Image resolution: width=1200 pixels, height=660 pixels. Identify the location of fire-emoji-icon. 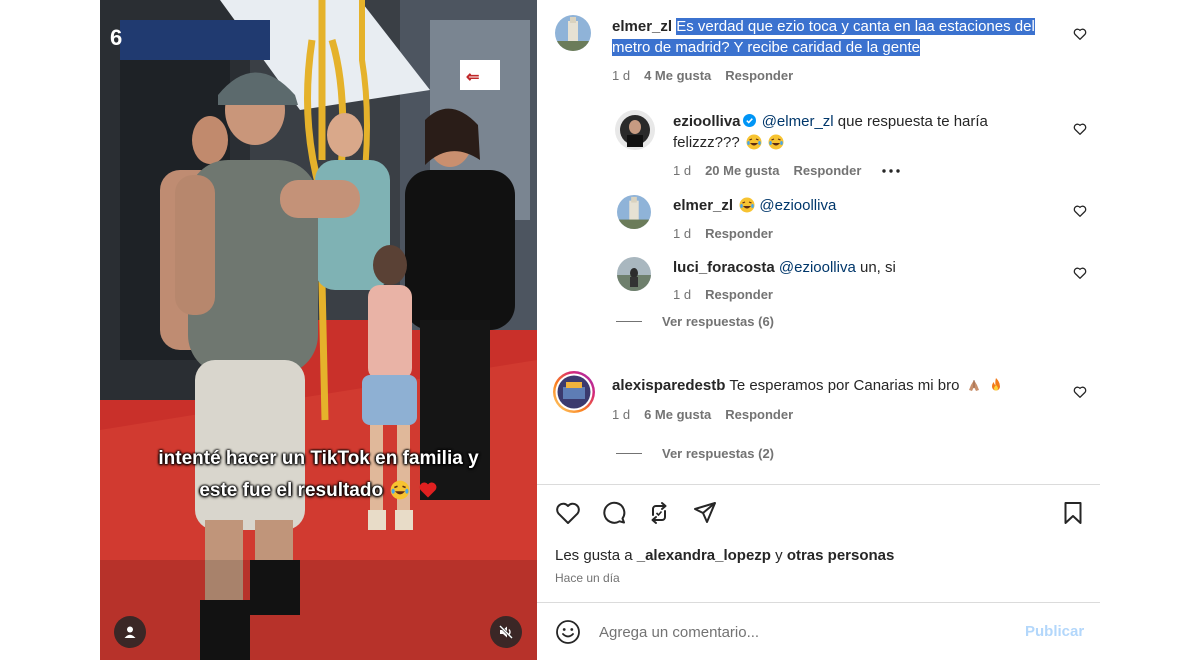
(995, 384).